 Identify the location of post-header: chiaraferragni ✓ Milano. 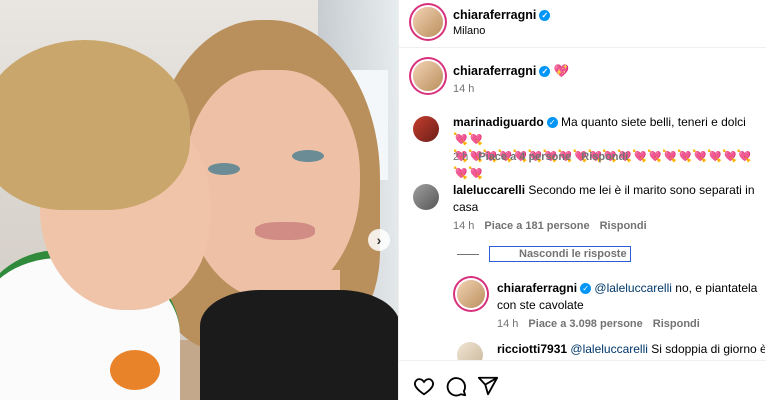
(582, 24).